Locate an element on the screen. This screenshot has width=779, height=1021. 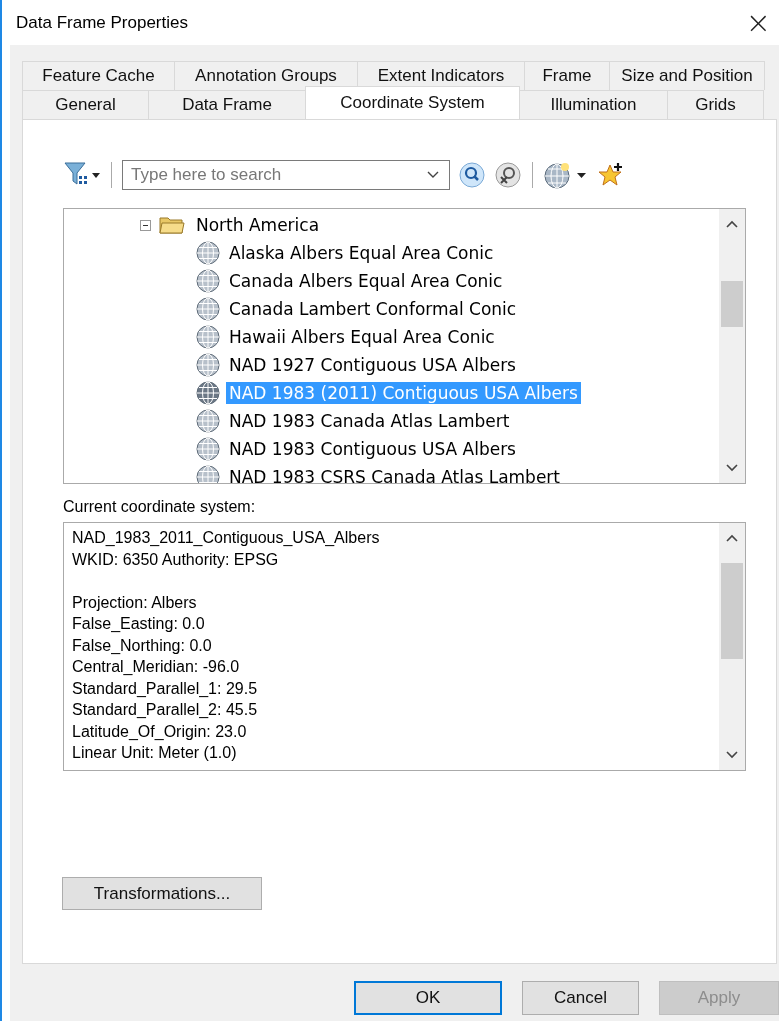
tab: Grids is located at coordinates (715, 104).